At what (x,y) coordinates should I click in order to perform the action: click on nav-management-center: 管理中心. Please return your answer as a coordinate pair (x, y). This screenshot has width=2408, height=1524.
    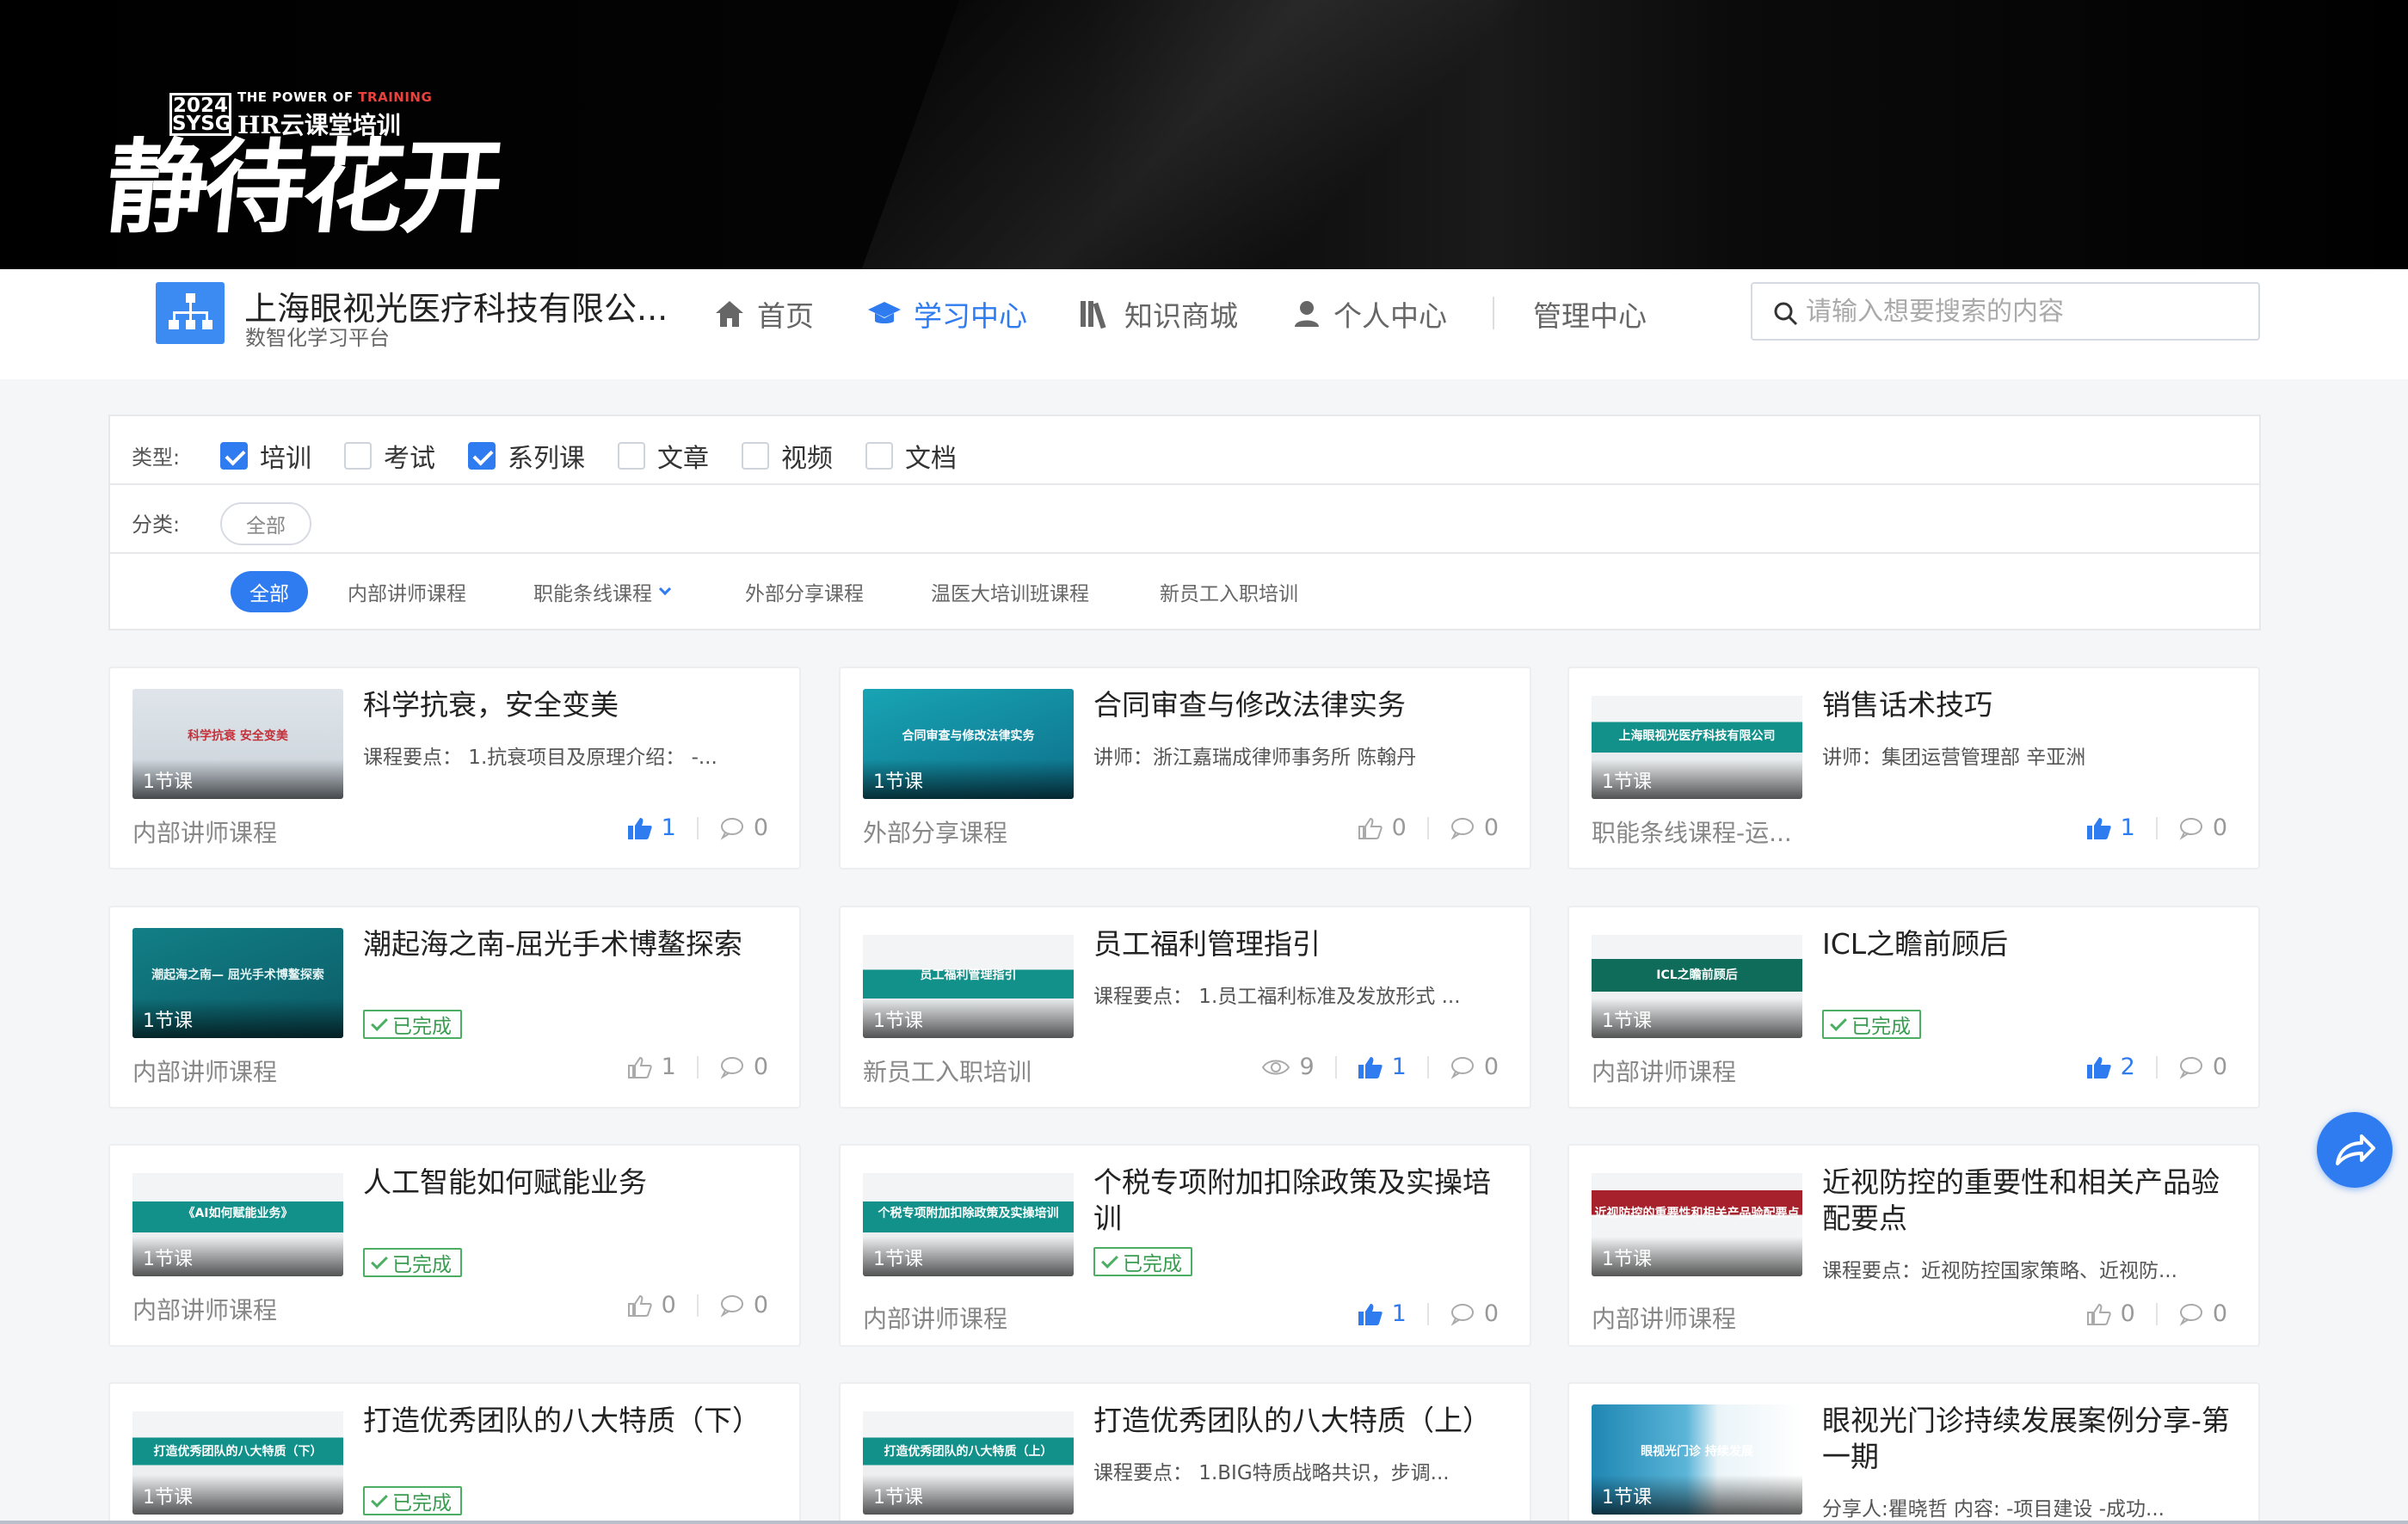
    Looking at the image, I should click on (1590, 314).